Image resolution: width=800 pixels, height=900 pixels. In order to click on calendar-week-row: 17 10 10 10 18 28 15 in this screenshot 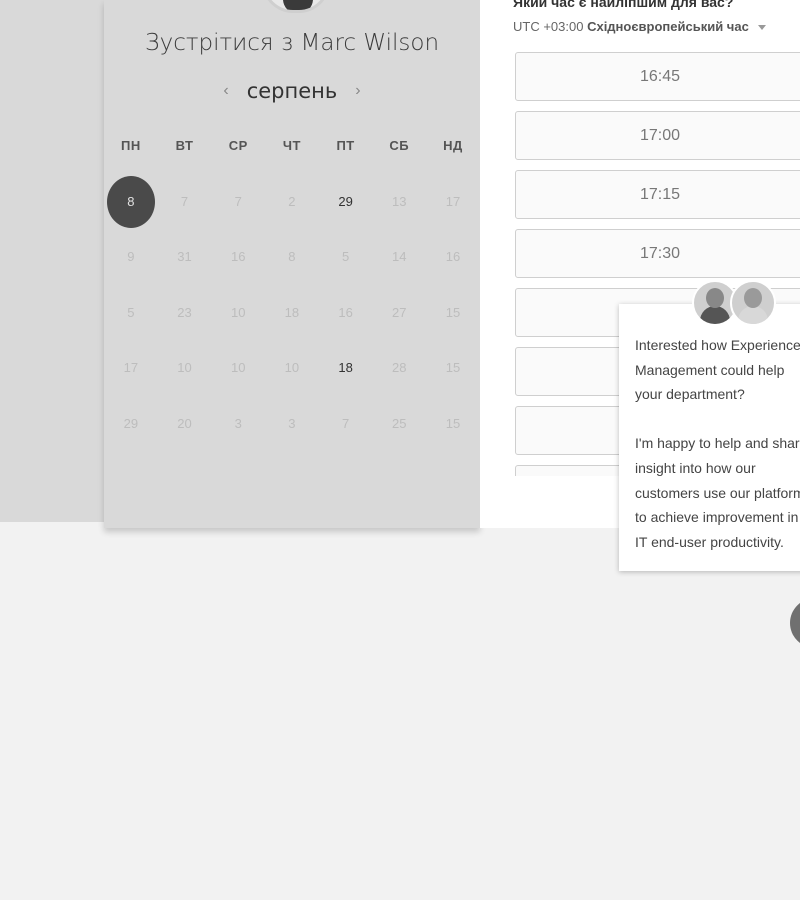, I will do `click(292, 369)`.